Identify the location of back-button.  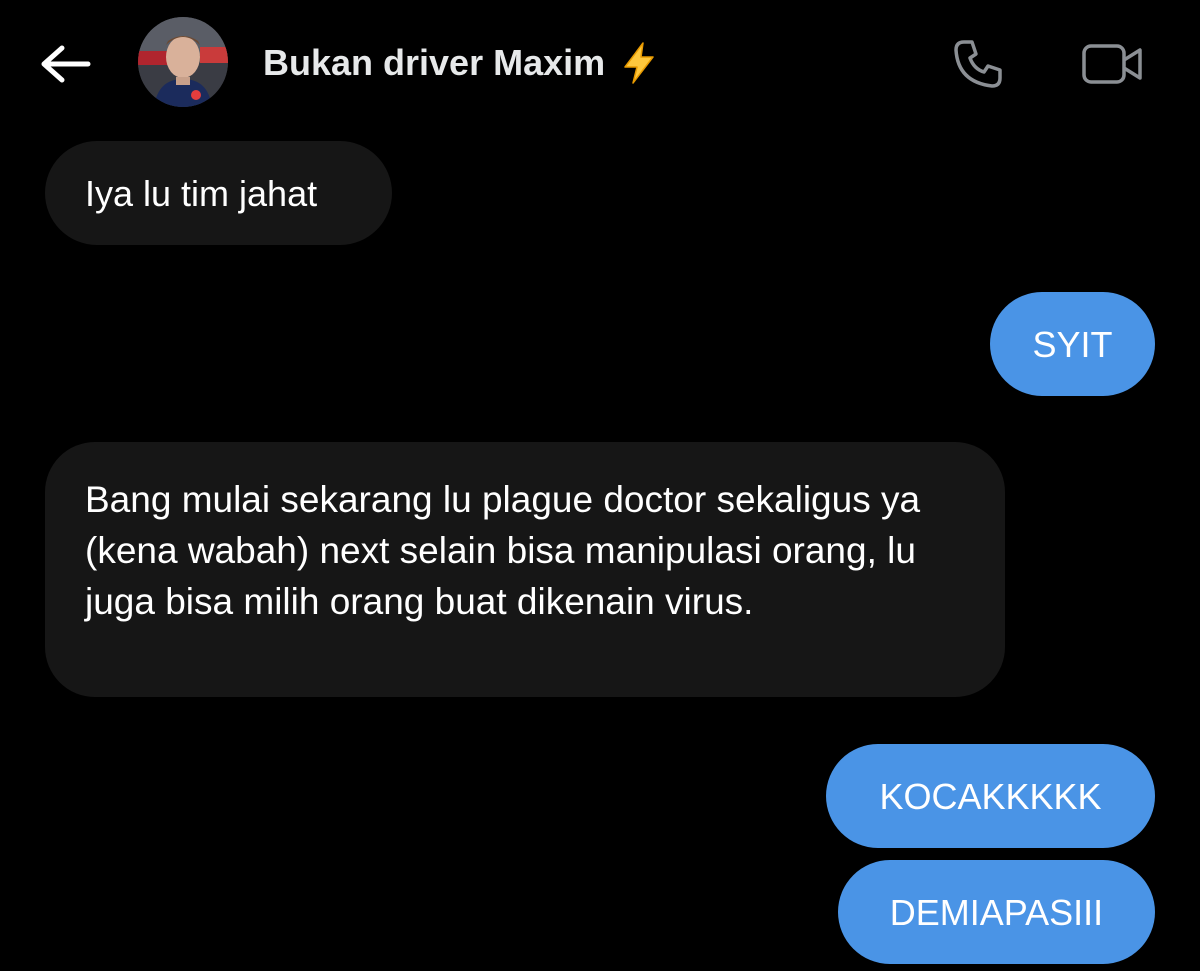
(66, 64).